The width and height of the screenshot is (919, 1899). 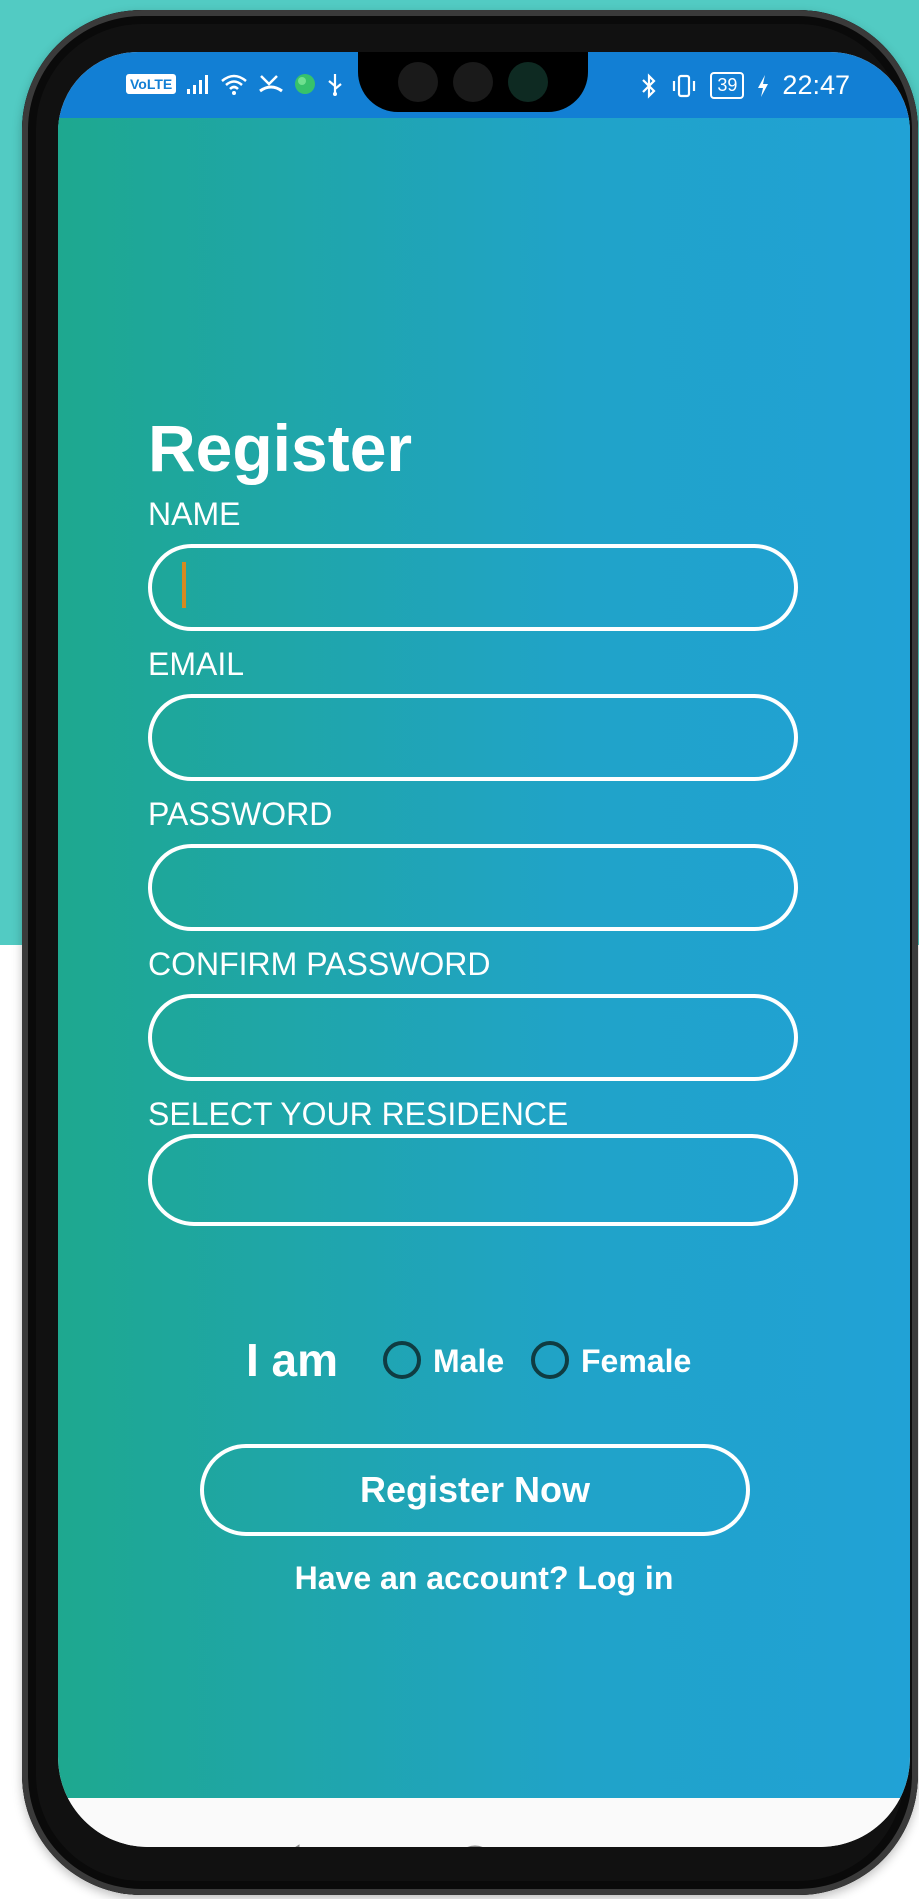 I want to click on volte-badge: VoLTE, so click(x=151, y=84).